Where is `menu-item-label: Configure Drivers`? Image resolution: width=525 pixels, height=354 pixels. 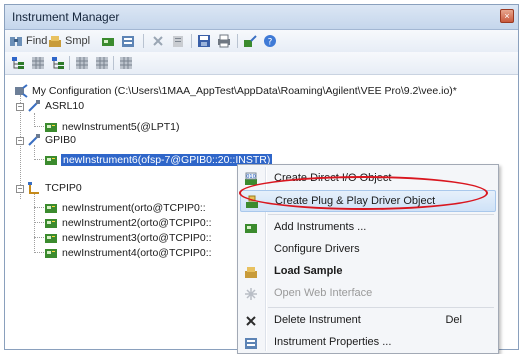 menu-item-label: Configure Drivers is located at coordinates (317, 249).